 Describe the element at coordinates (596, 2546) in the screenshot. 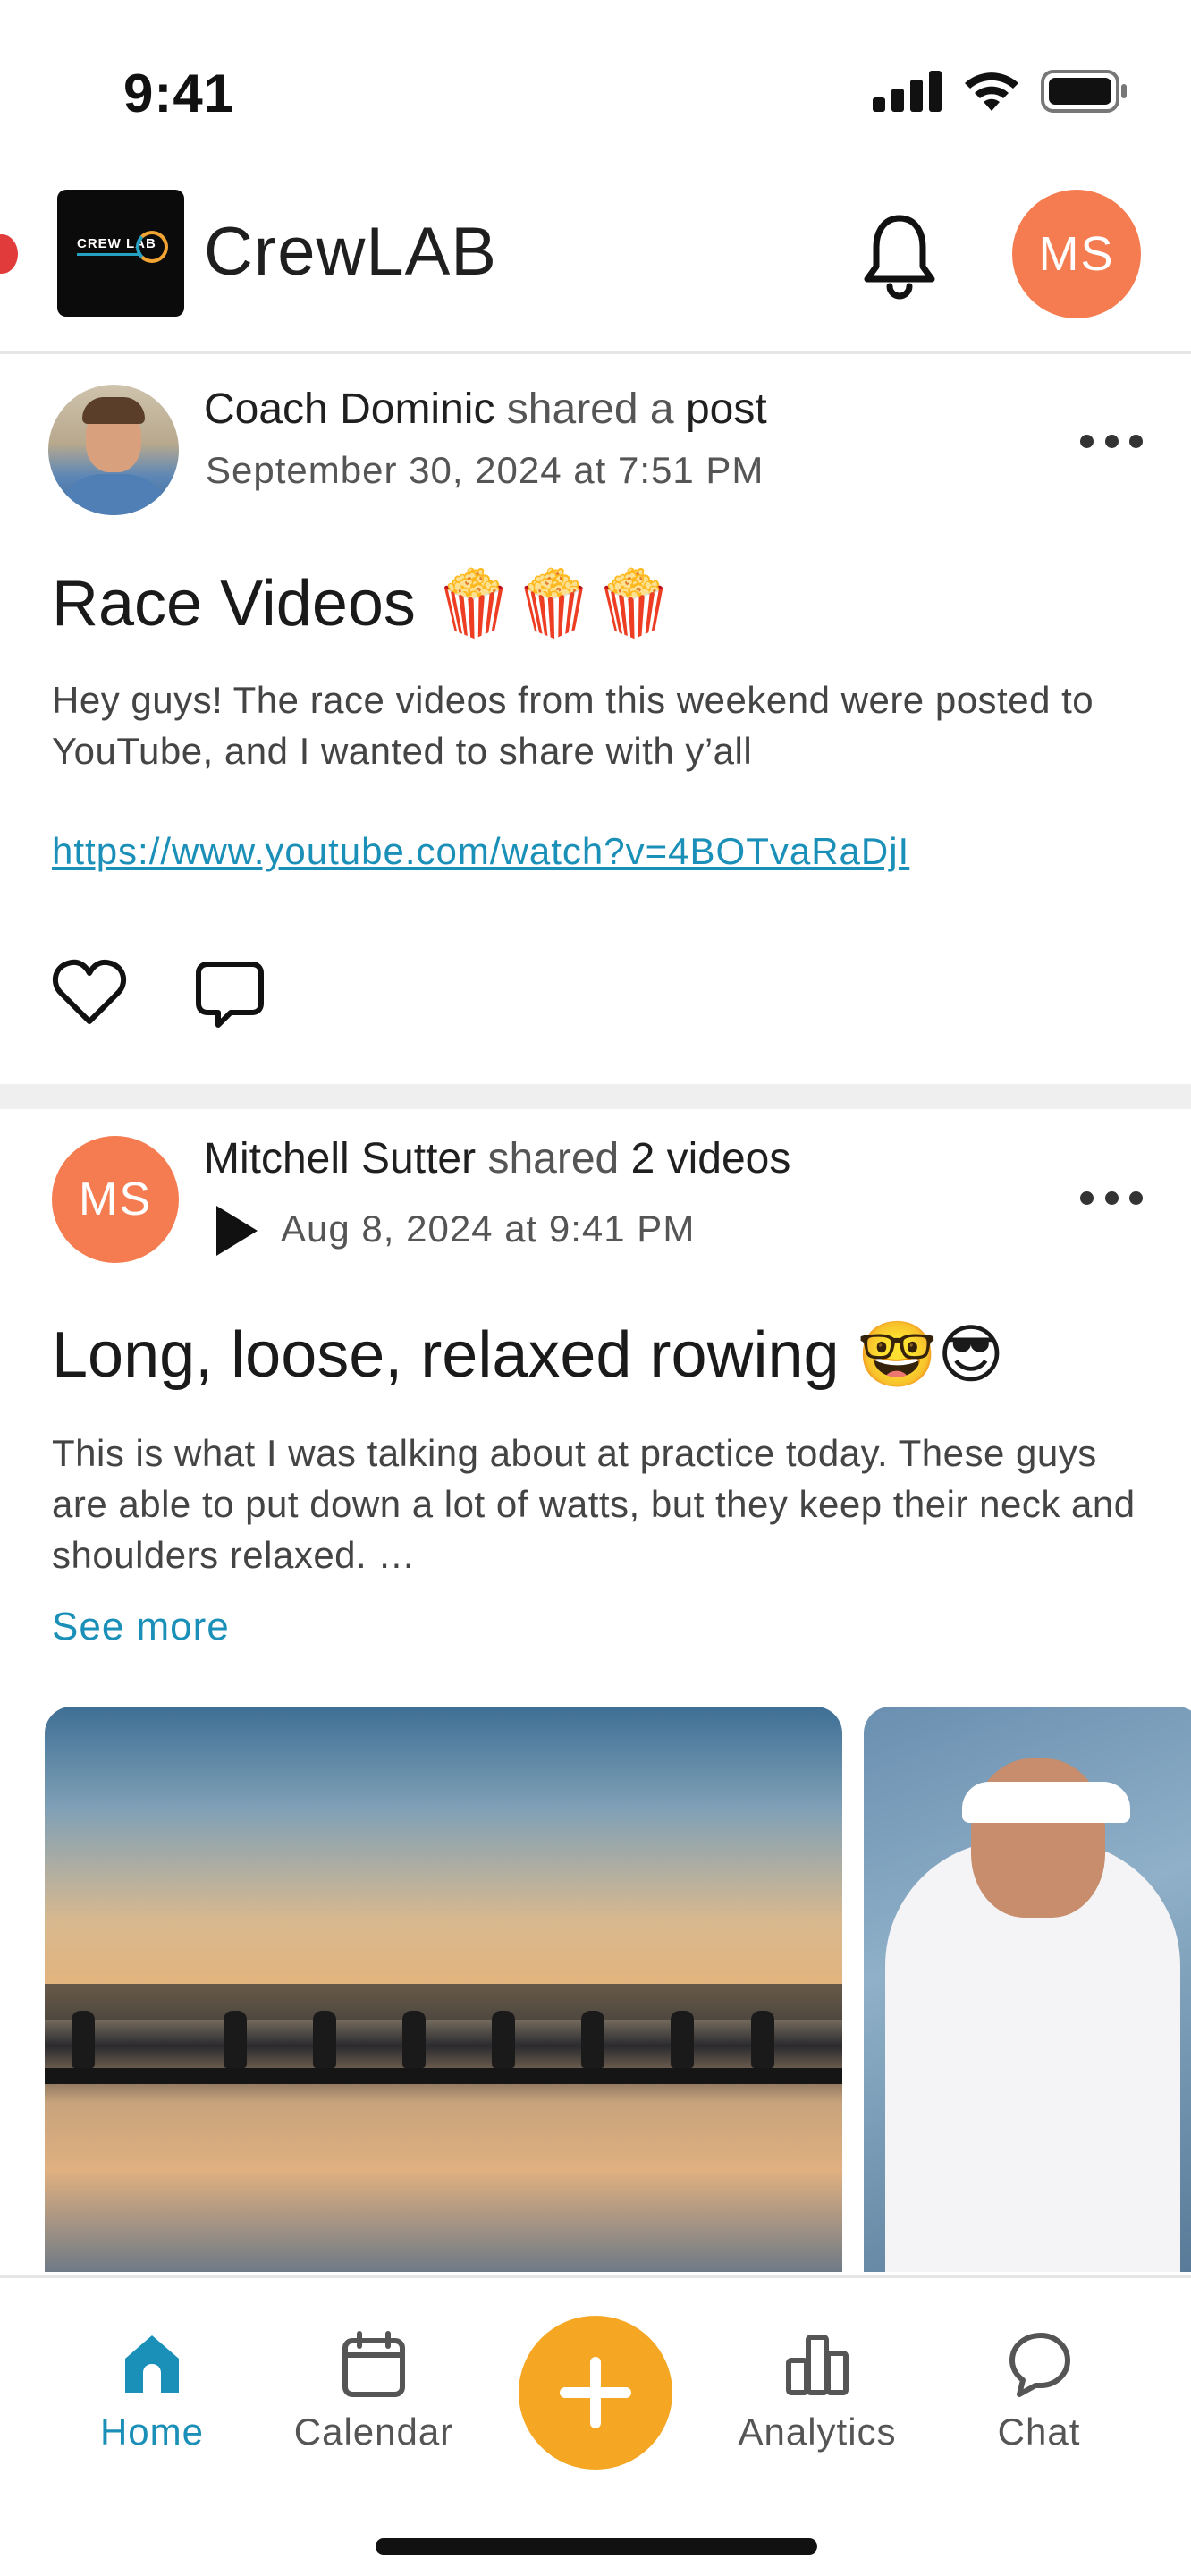

I see `home-indicator` at that location.